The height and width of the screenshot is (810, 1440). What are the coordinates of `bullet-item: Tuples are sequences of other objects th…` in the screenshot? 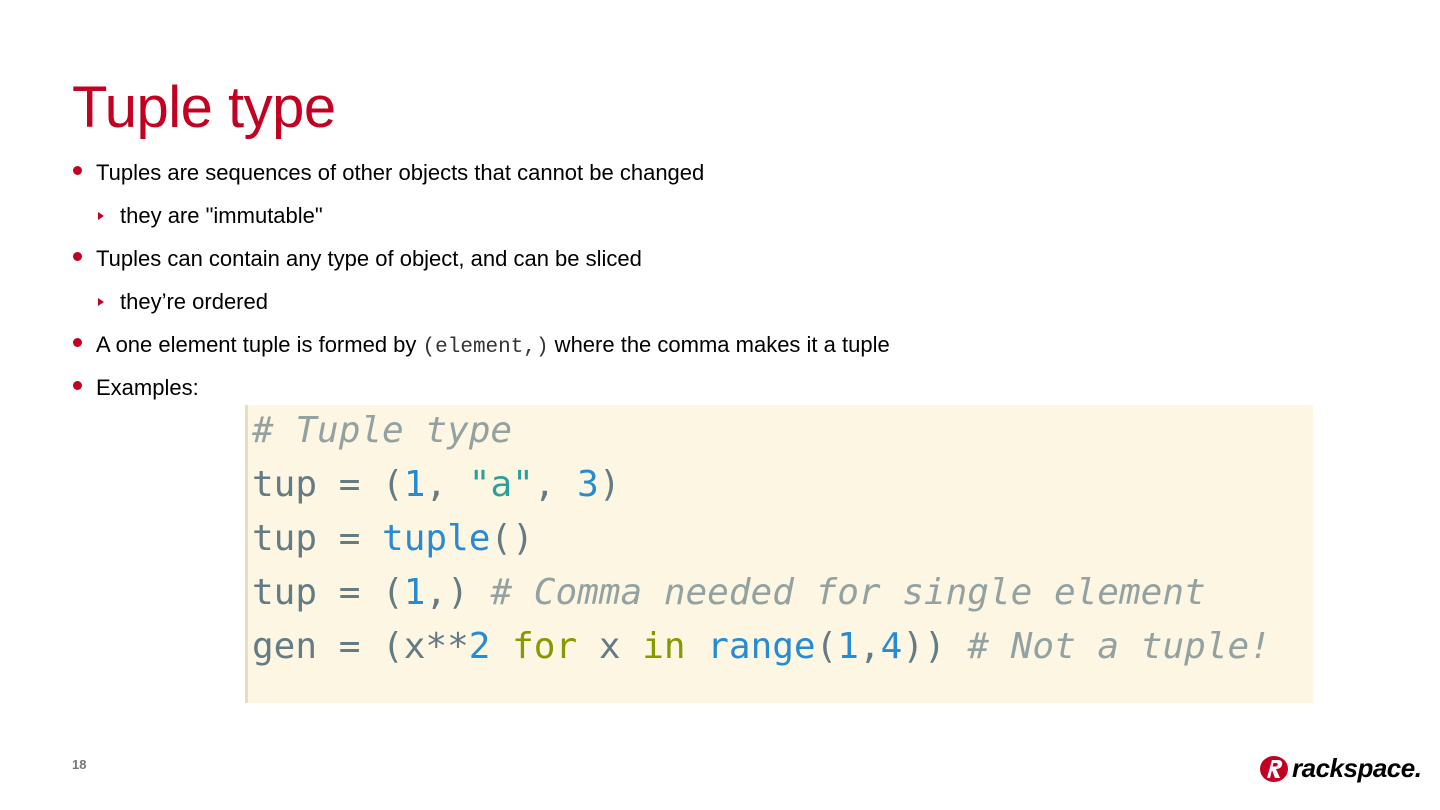 It's located at (481, 181).